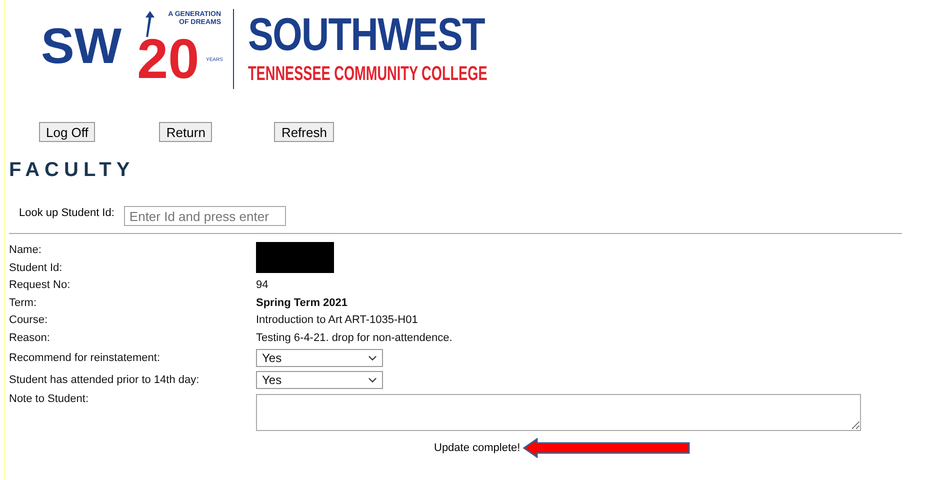 The image size is (927, 480). I want to click on field-label: Recommend for reinstatement:, so click(85, 358).